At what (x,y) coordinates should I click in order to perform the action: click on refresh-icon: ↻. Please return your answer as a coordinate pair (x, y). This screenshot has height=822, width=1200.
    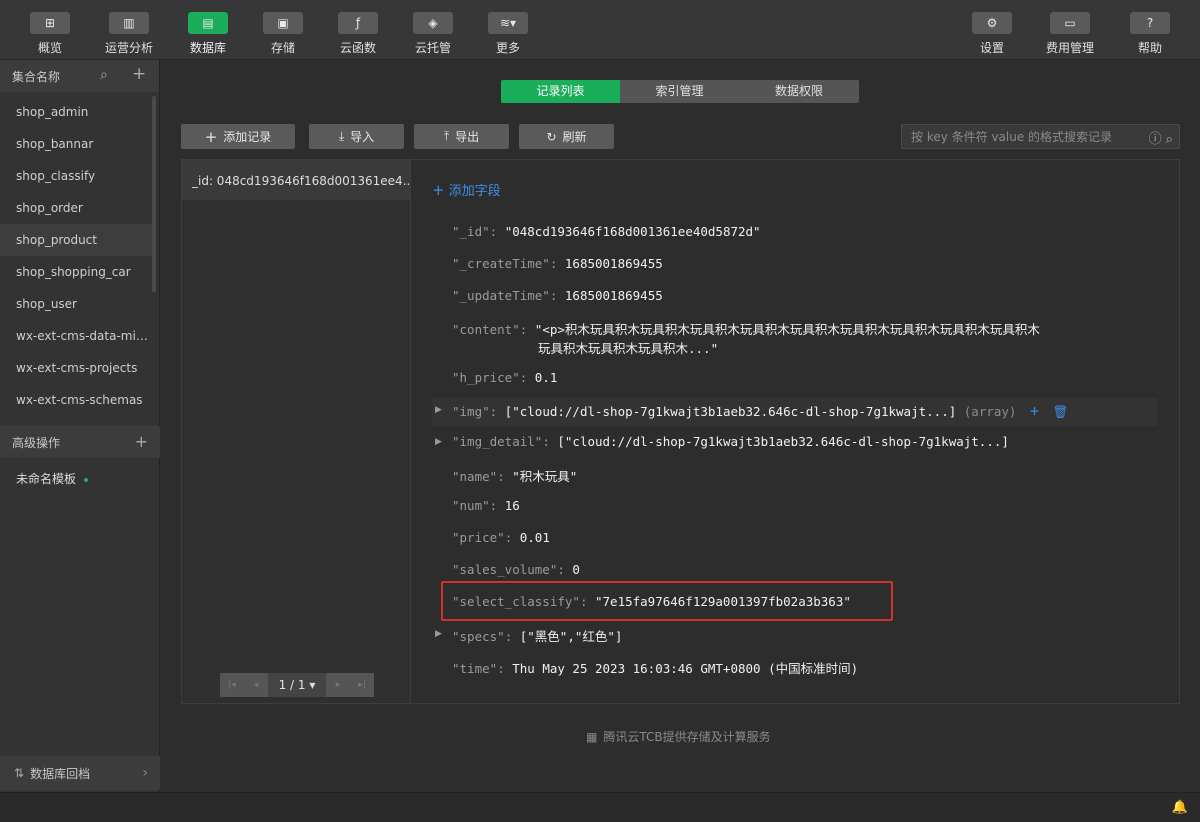
    Looking at the image, I should click on (551, 136).